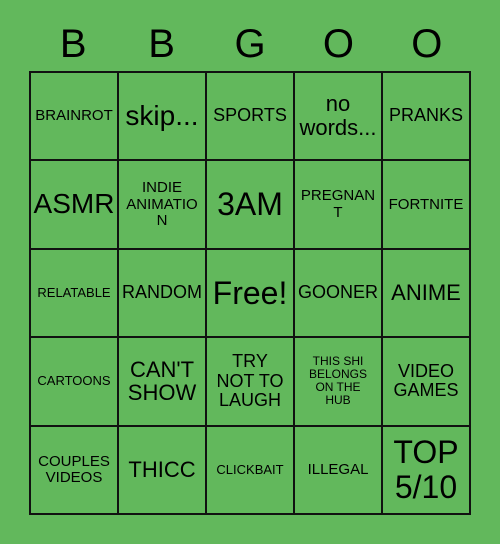 This screenshot has height=544, width=500. I want to click on bingo-cell-r3c4: GOONER, so click(339, 294).